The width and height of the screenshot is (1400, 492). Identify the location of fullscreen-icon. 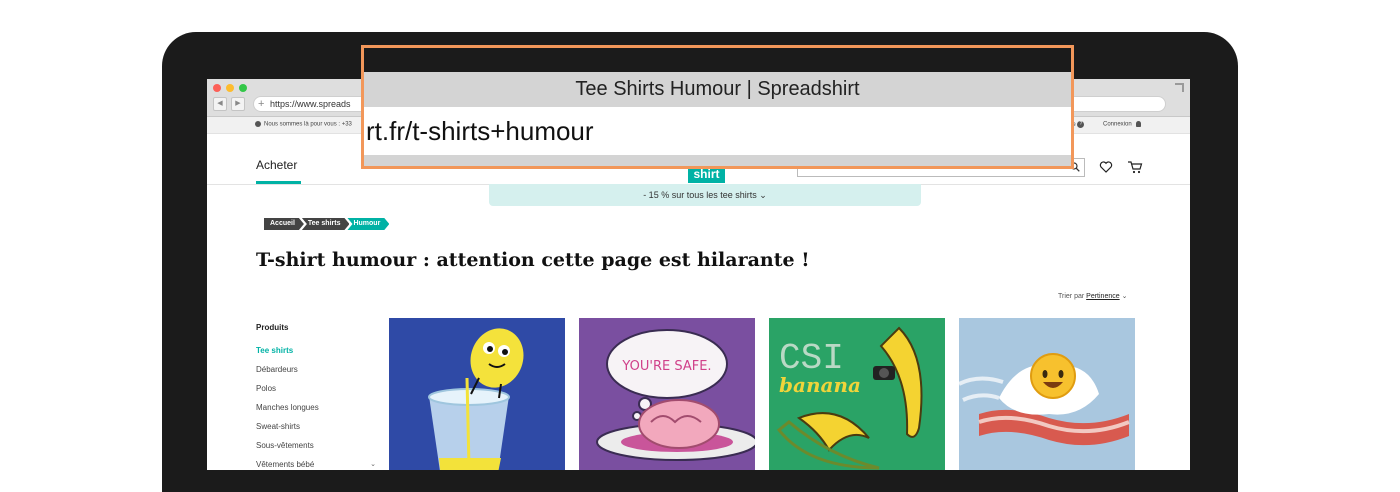
(1179, 87).